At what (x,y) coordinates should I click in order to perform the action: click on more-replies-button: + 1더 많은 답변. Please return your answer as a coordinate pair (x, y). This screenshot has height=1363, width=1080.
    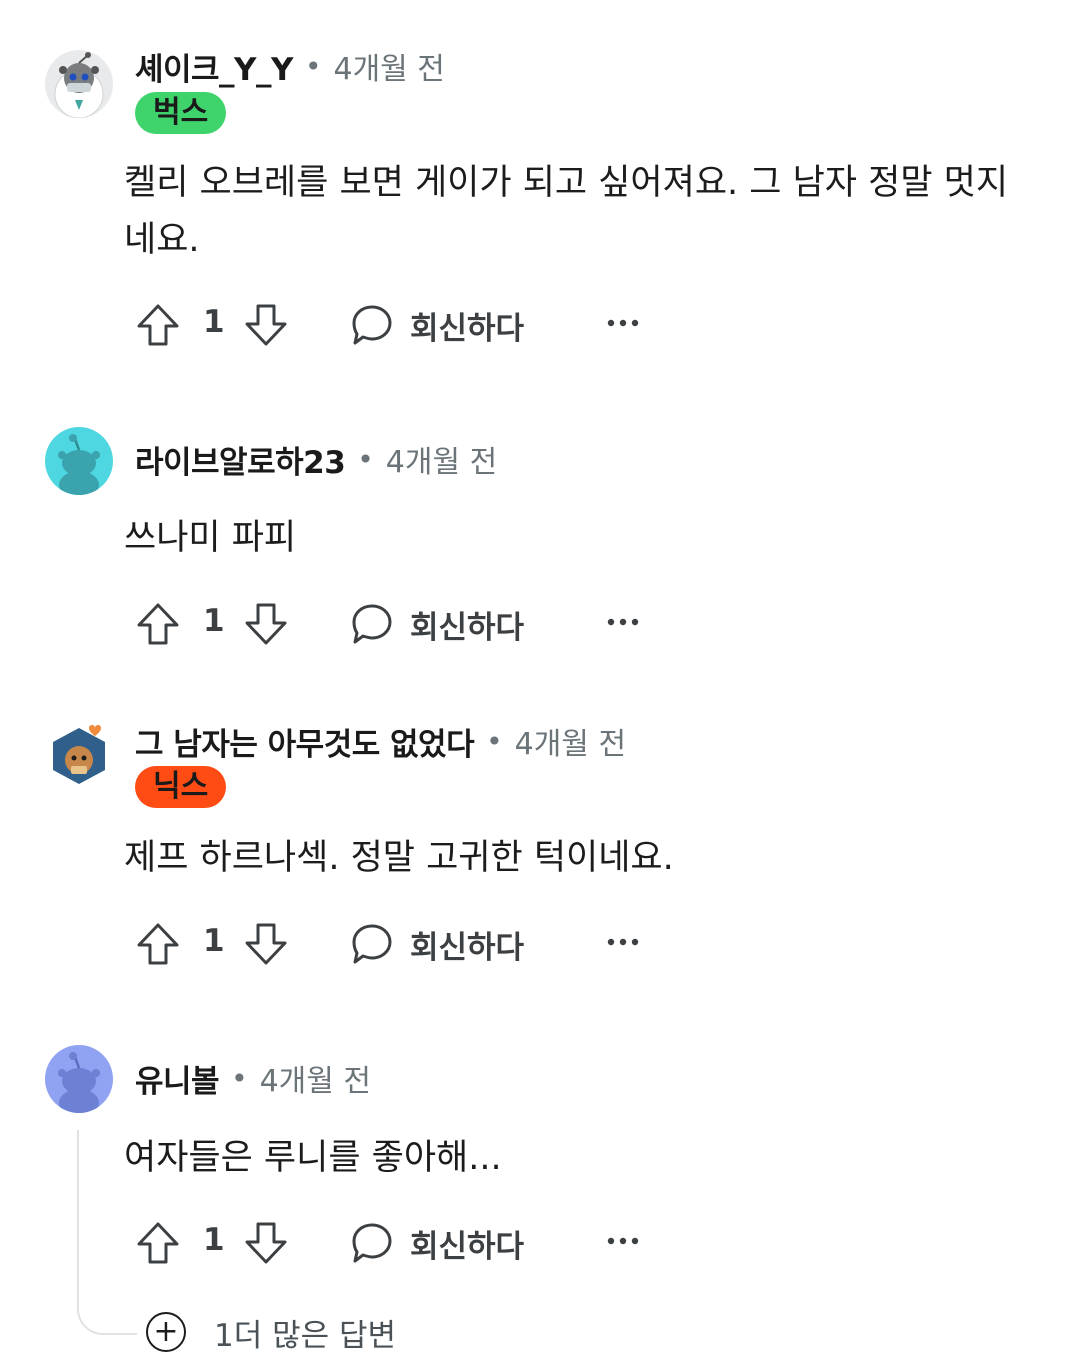
    Looking at the image, I should click on (271, 1332).